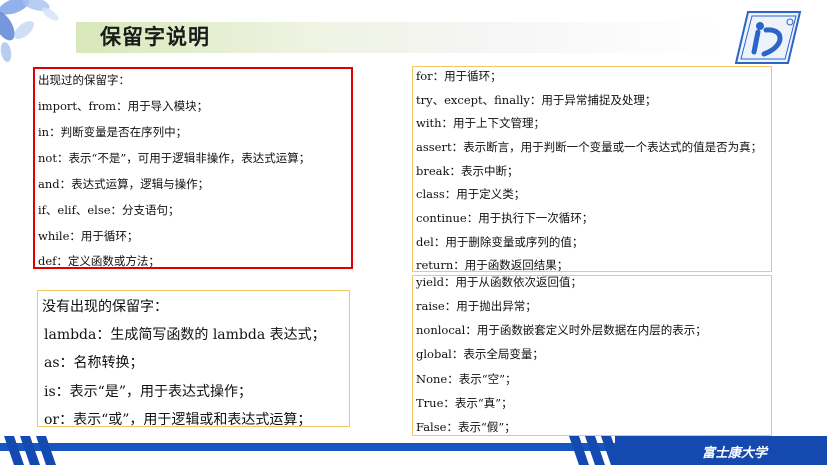 The image size is (827, 465). I want to click on list-item: try、except、finally：用于异常捕捉及处理；, so click(536, 100).